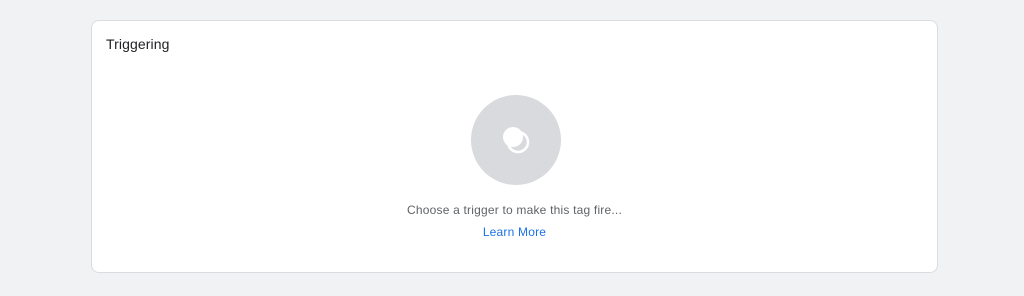 The height and width of the screenshot is (296, 1024). I want to click on trigger-circles-icon, so click(516, 140).